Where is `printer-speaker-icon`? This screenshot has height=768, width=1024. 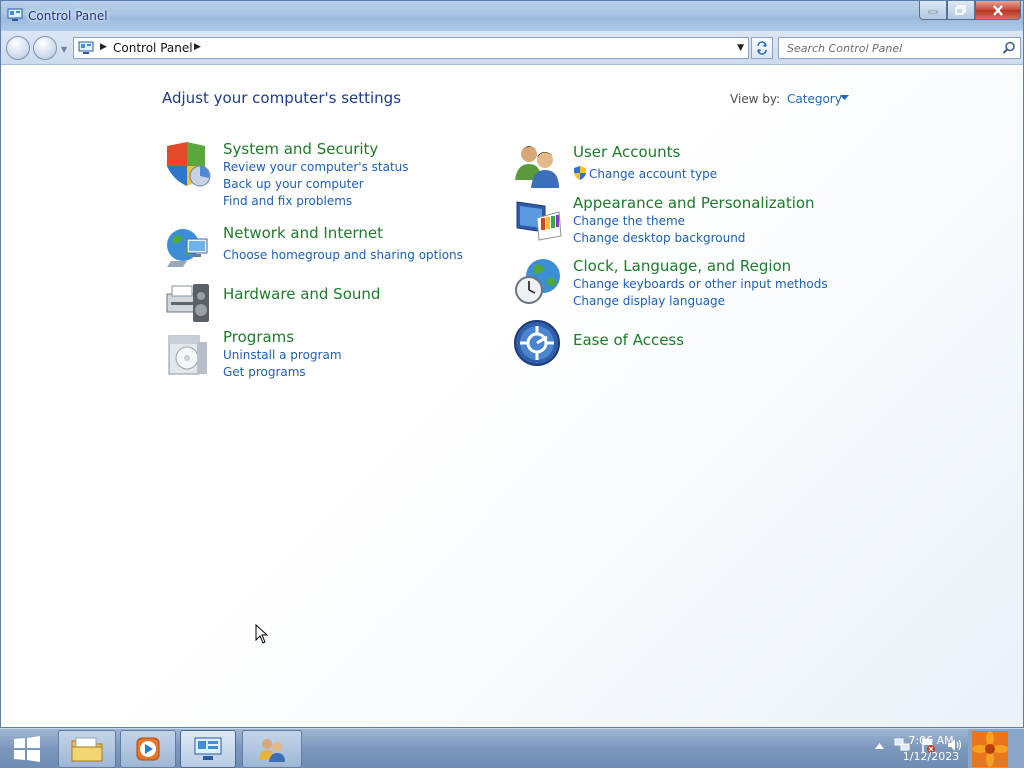
printer-speaker-icon is located at coordinates (188, 299).